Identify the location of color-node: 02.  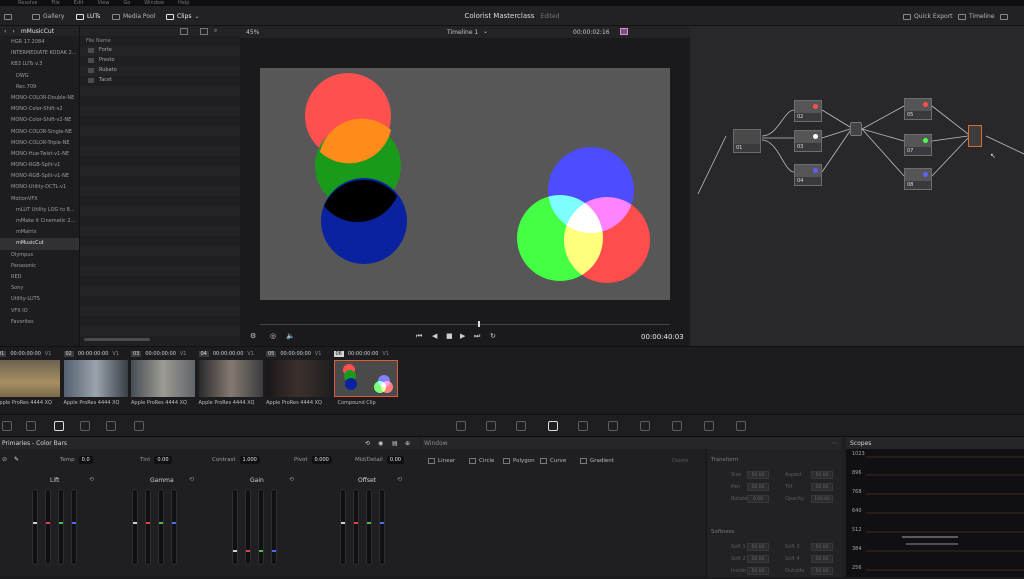
(808, 111).